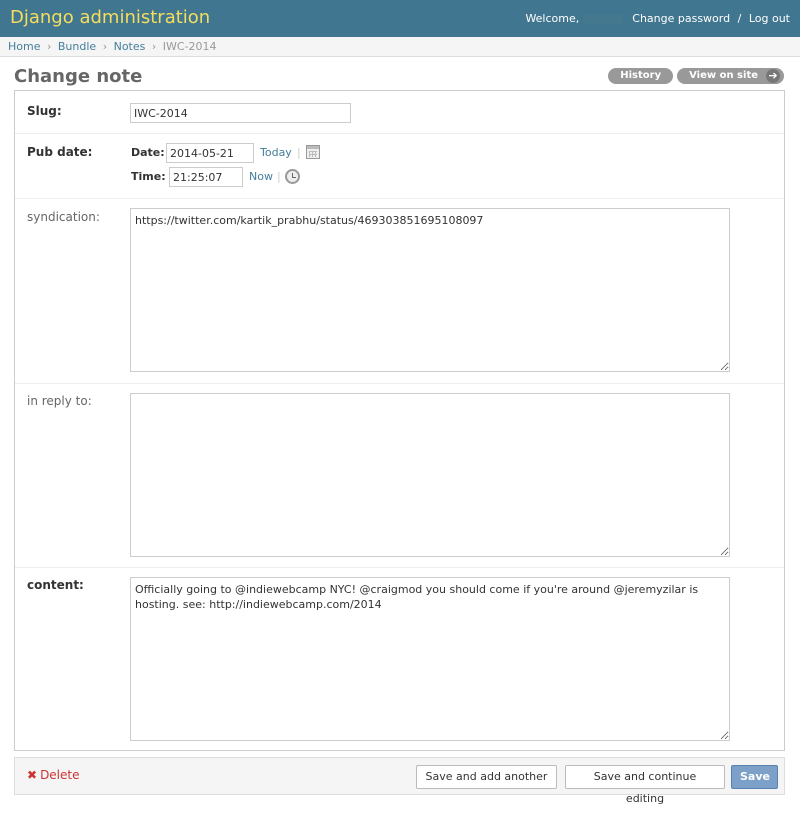  Describe the element at coordinates (24, 46) in the screenshot. I see `breadcrumb-home: Home` at that location.